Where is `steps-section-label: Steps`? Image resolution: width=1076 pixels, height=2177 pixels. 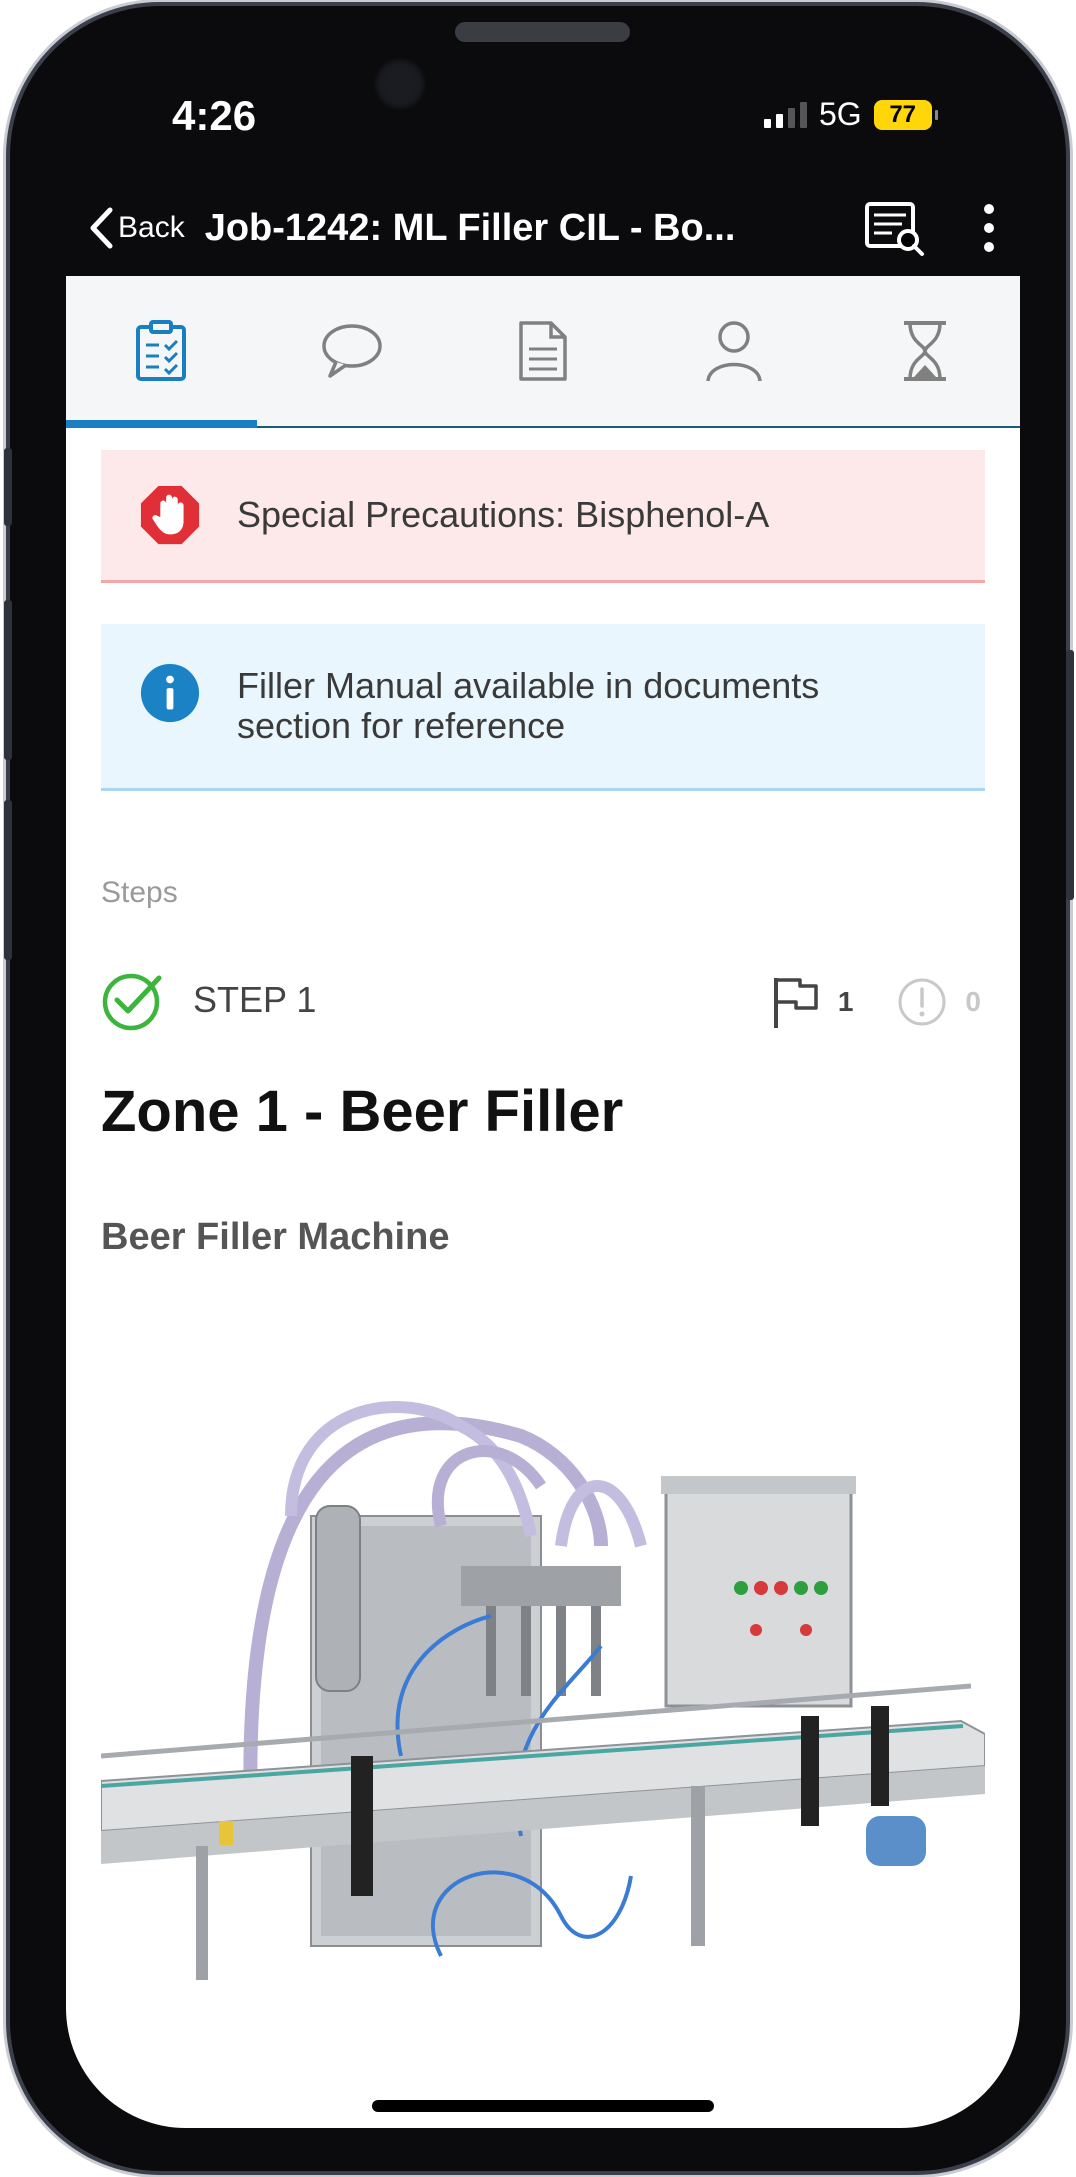
steps-section-label: Steps is located at coordinates (139, 892).